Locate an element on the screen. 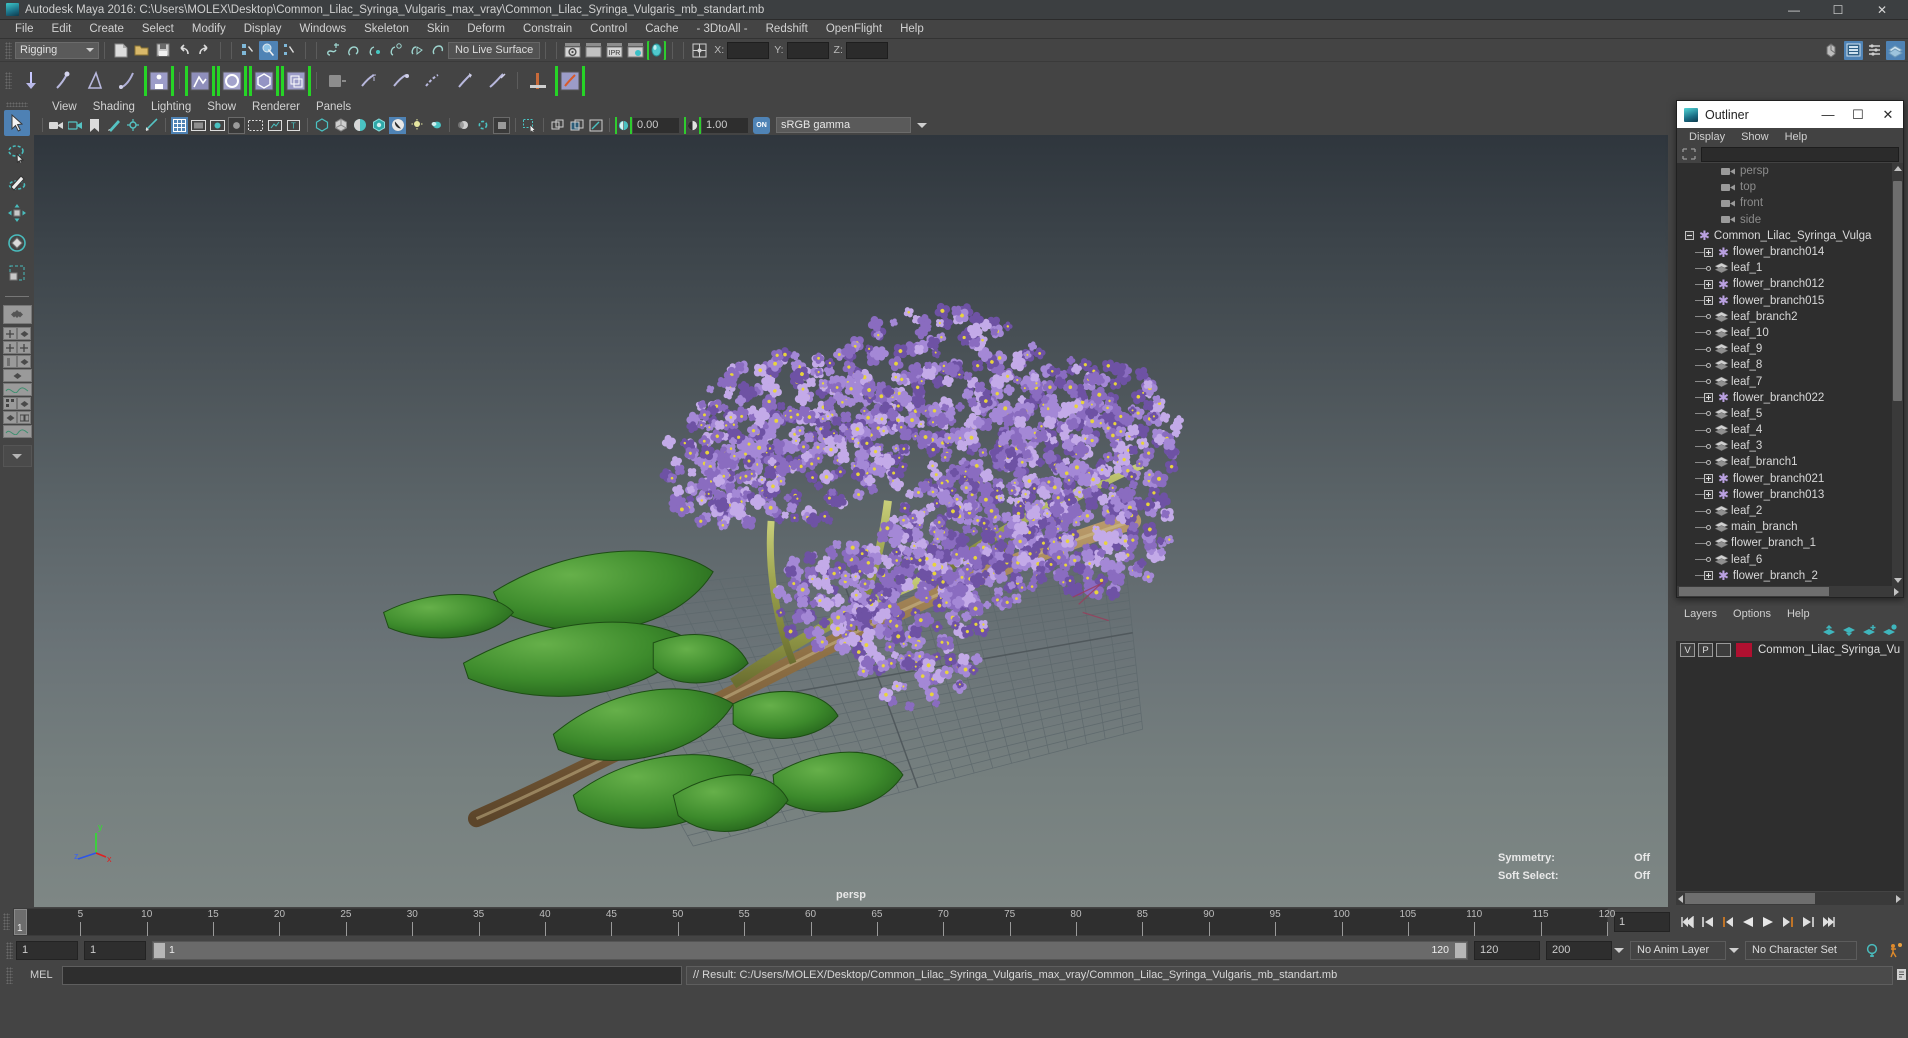 The height and width of the screenshot is (1038, 1908). create-empty-layer-icon is located at coordinates (1869, 630).